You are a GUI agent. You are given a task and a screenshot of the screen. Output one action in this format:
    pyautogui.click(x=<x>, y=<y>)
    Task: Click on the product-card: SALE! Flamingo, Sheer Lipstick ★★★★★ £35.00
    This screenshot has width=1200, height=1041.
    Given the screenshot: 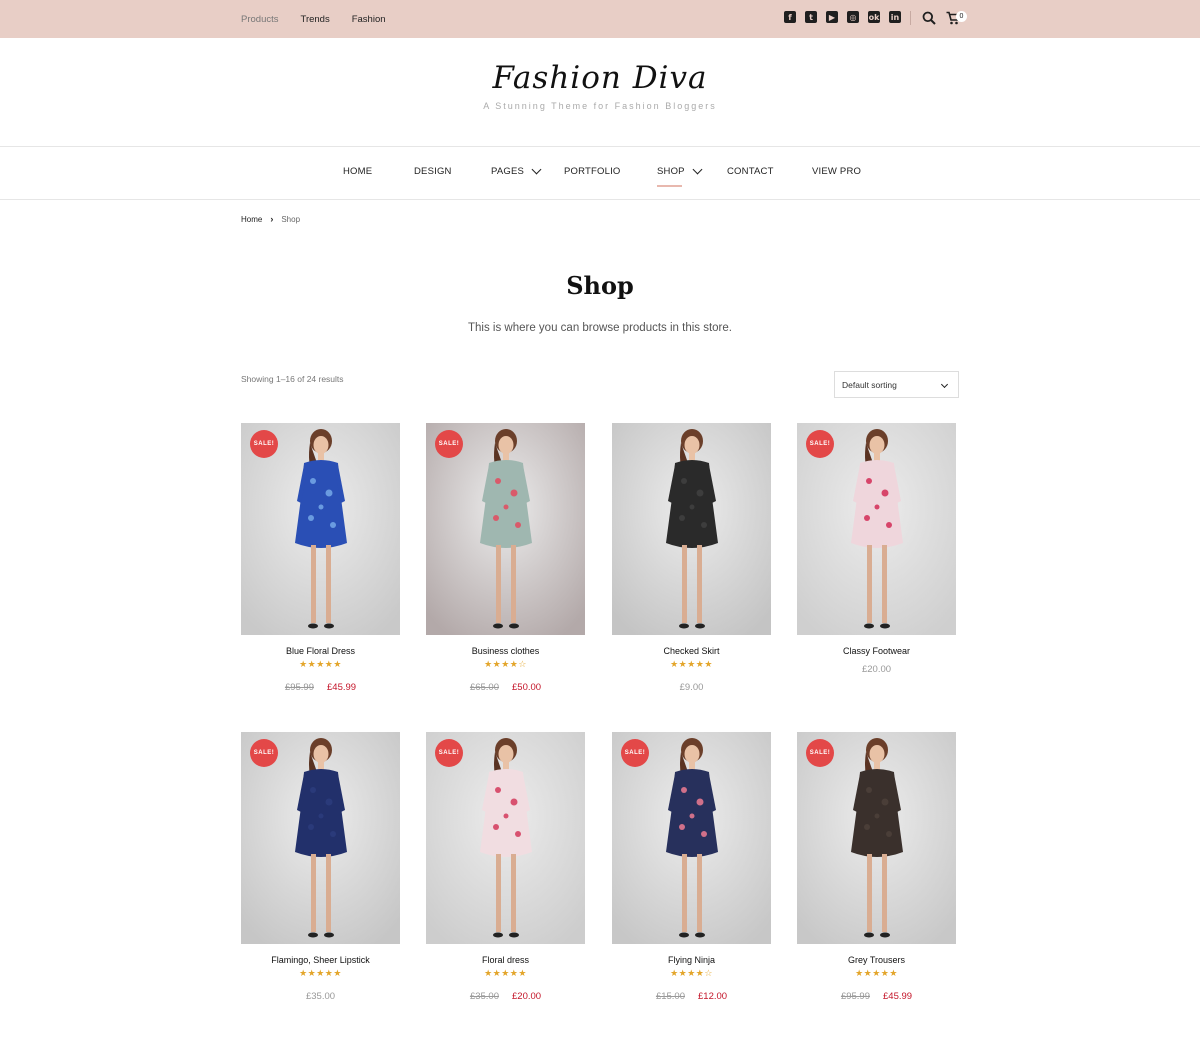 What is the action you would take?
    pyautogui.click(x=320, y=867)
    